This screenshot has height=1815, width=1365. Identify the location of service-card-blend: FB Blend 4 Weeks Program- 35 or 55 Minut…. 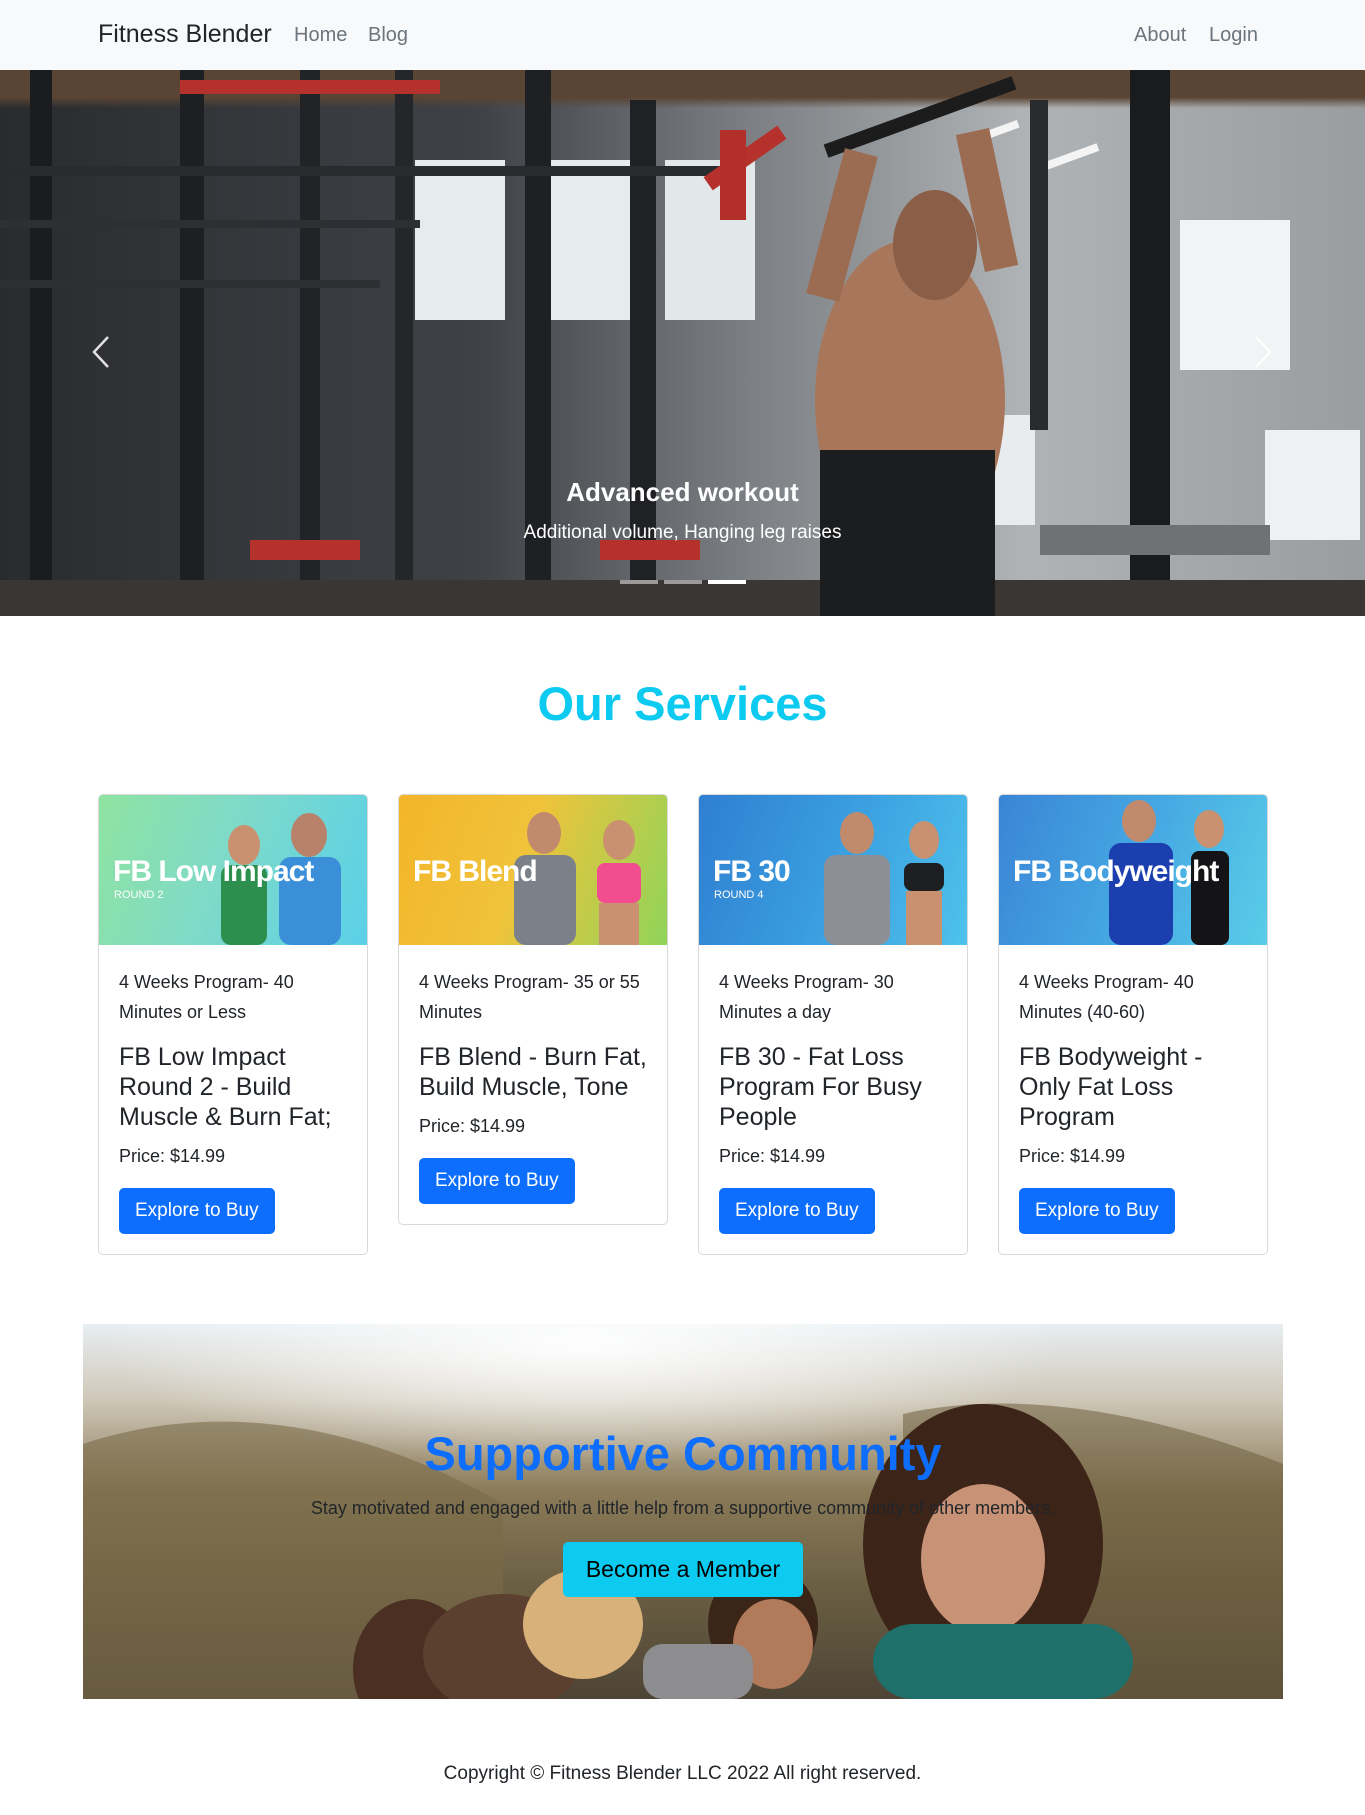
(533, 1009).